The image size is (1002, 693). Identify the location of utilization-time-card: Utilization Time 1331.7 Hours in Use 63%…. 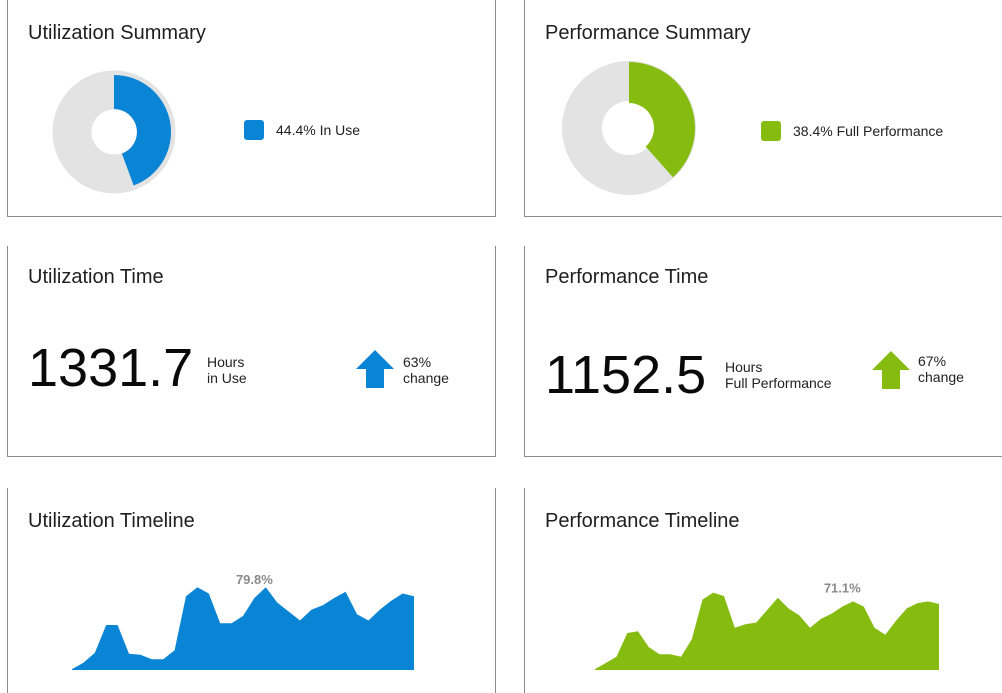
(251, 351).